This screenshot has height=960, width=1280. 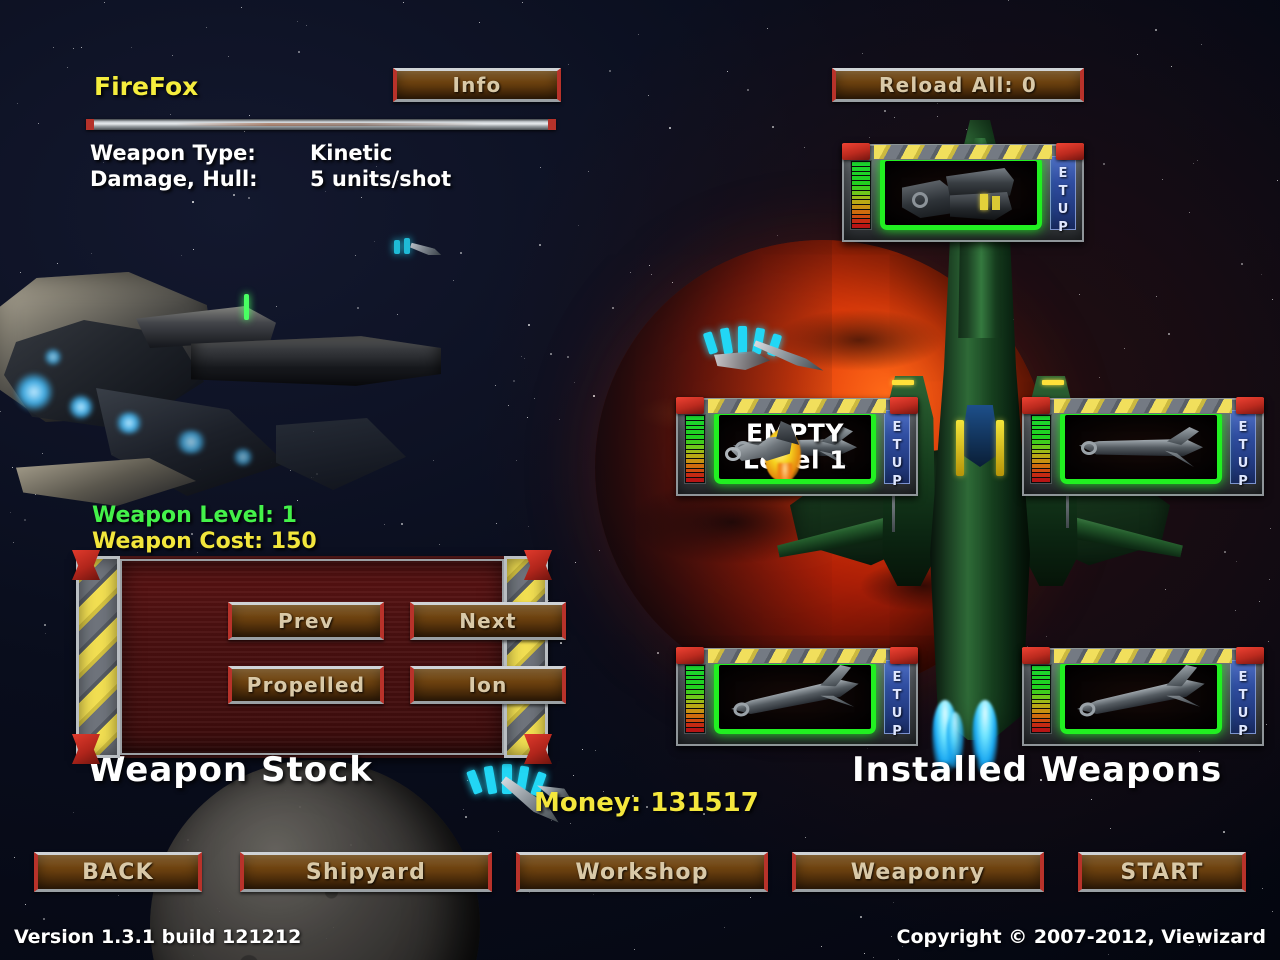 I want to click on propelled-filter-label: Propelled, so click(x=306, y=685).